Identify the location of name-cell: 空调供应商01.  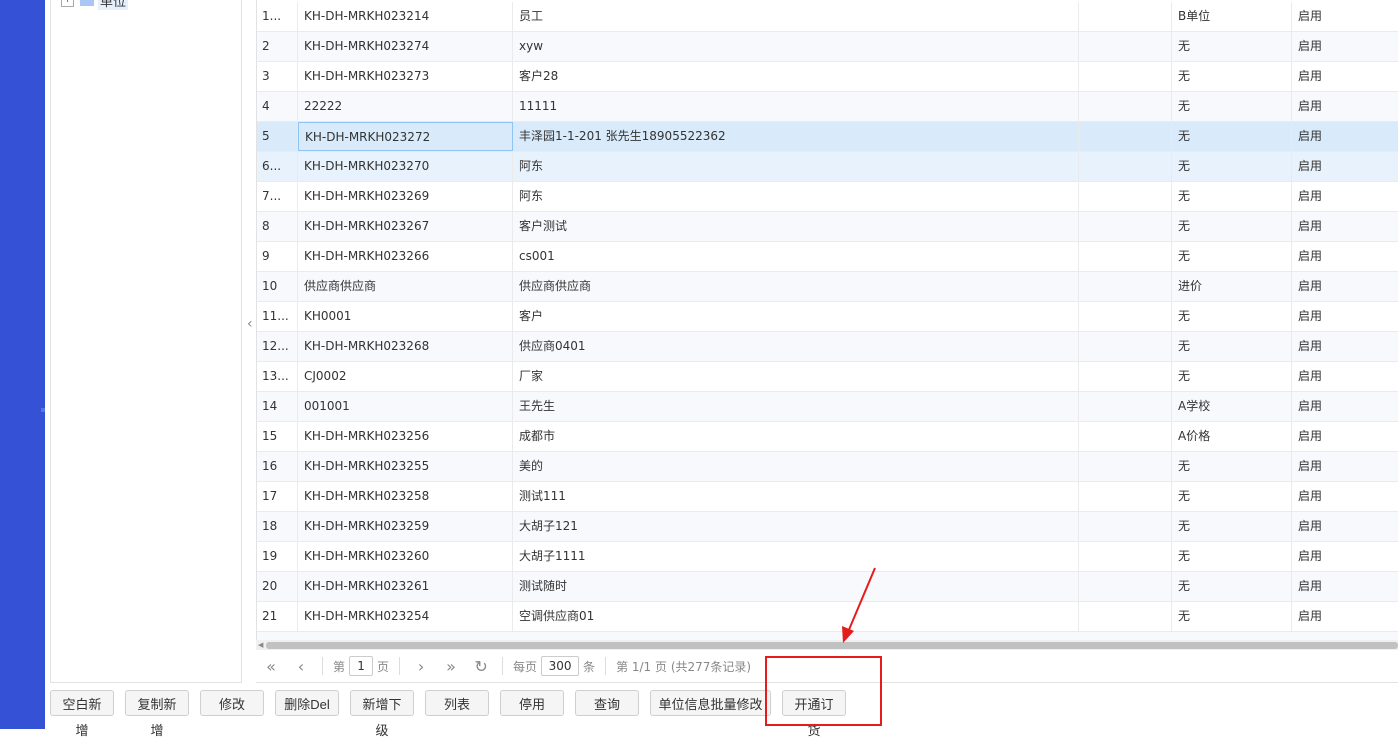
(796, 616).